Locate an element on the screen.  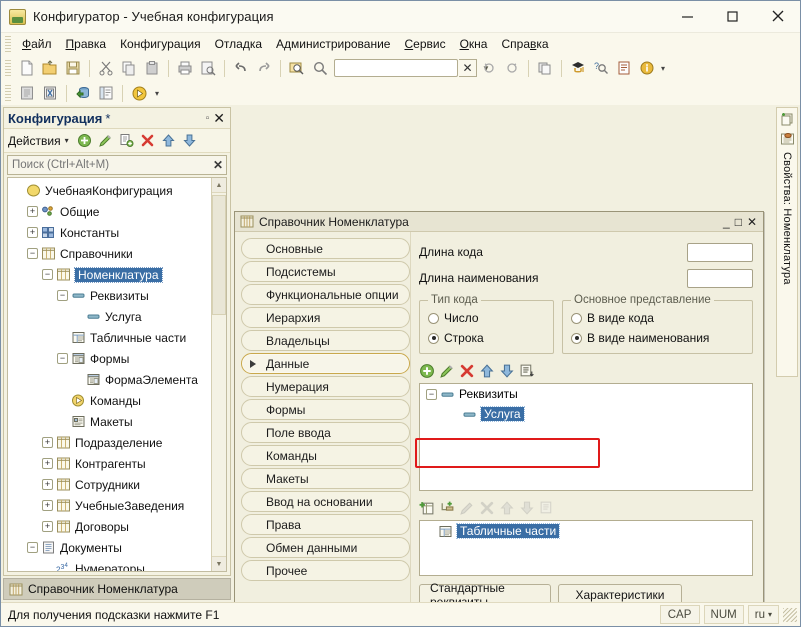
new-file-icon is located at coordinates (27, 68).